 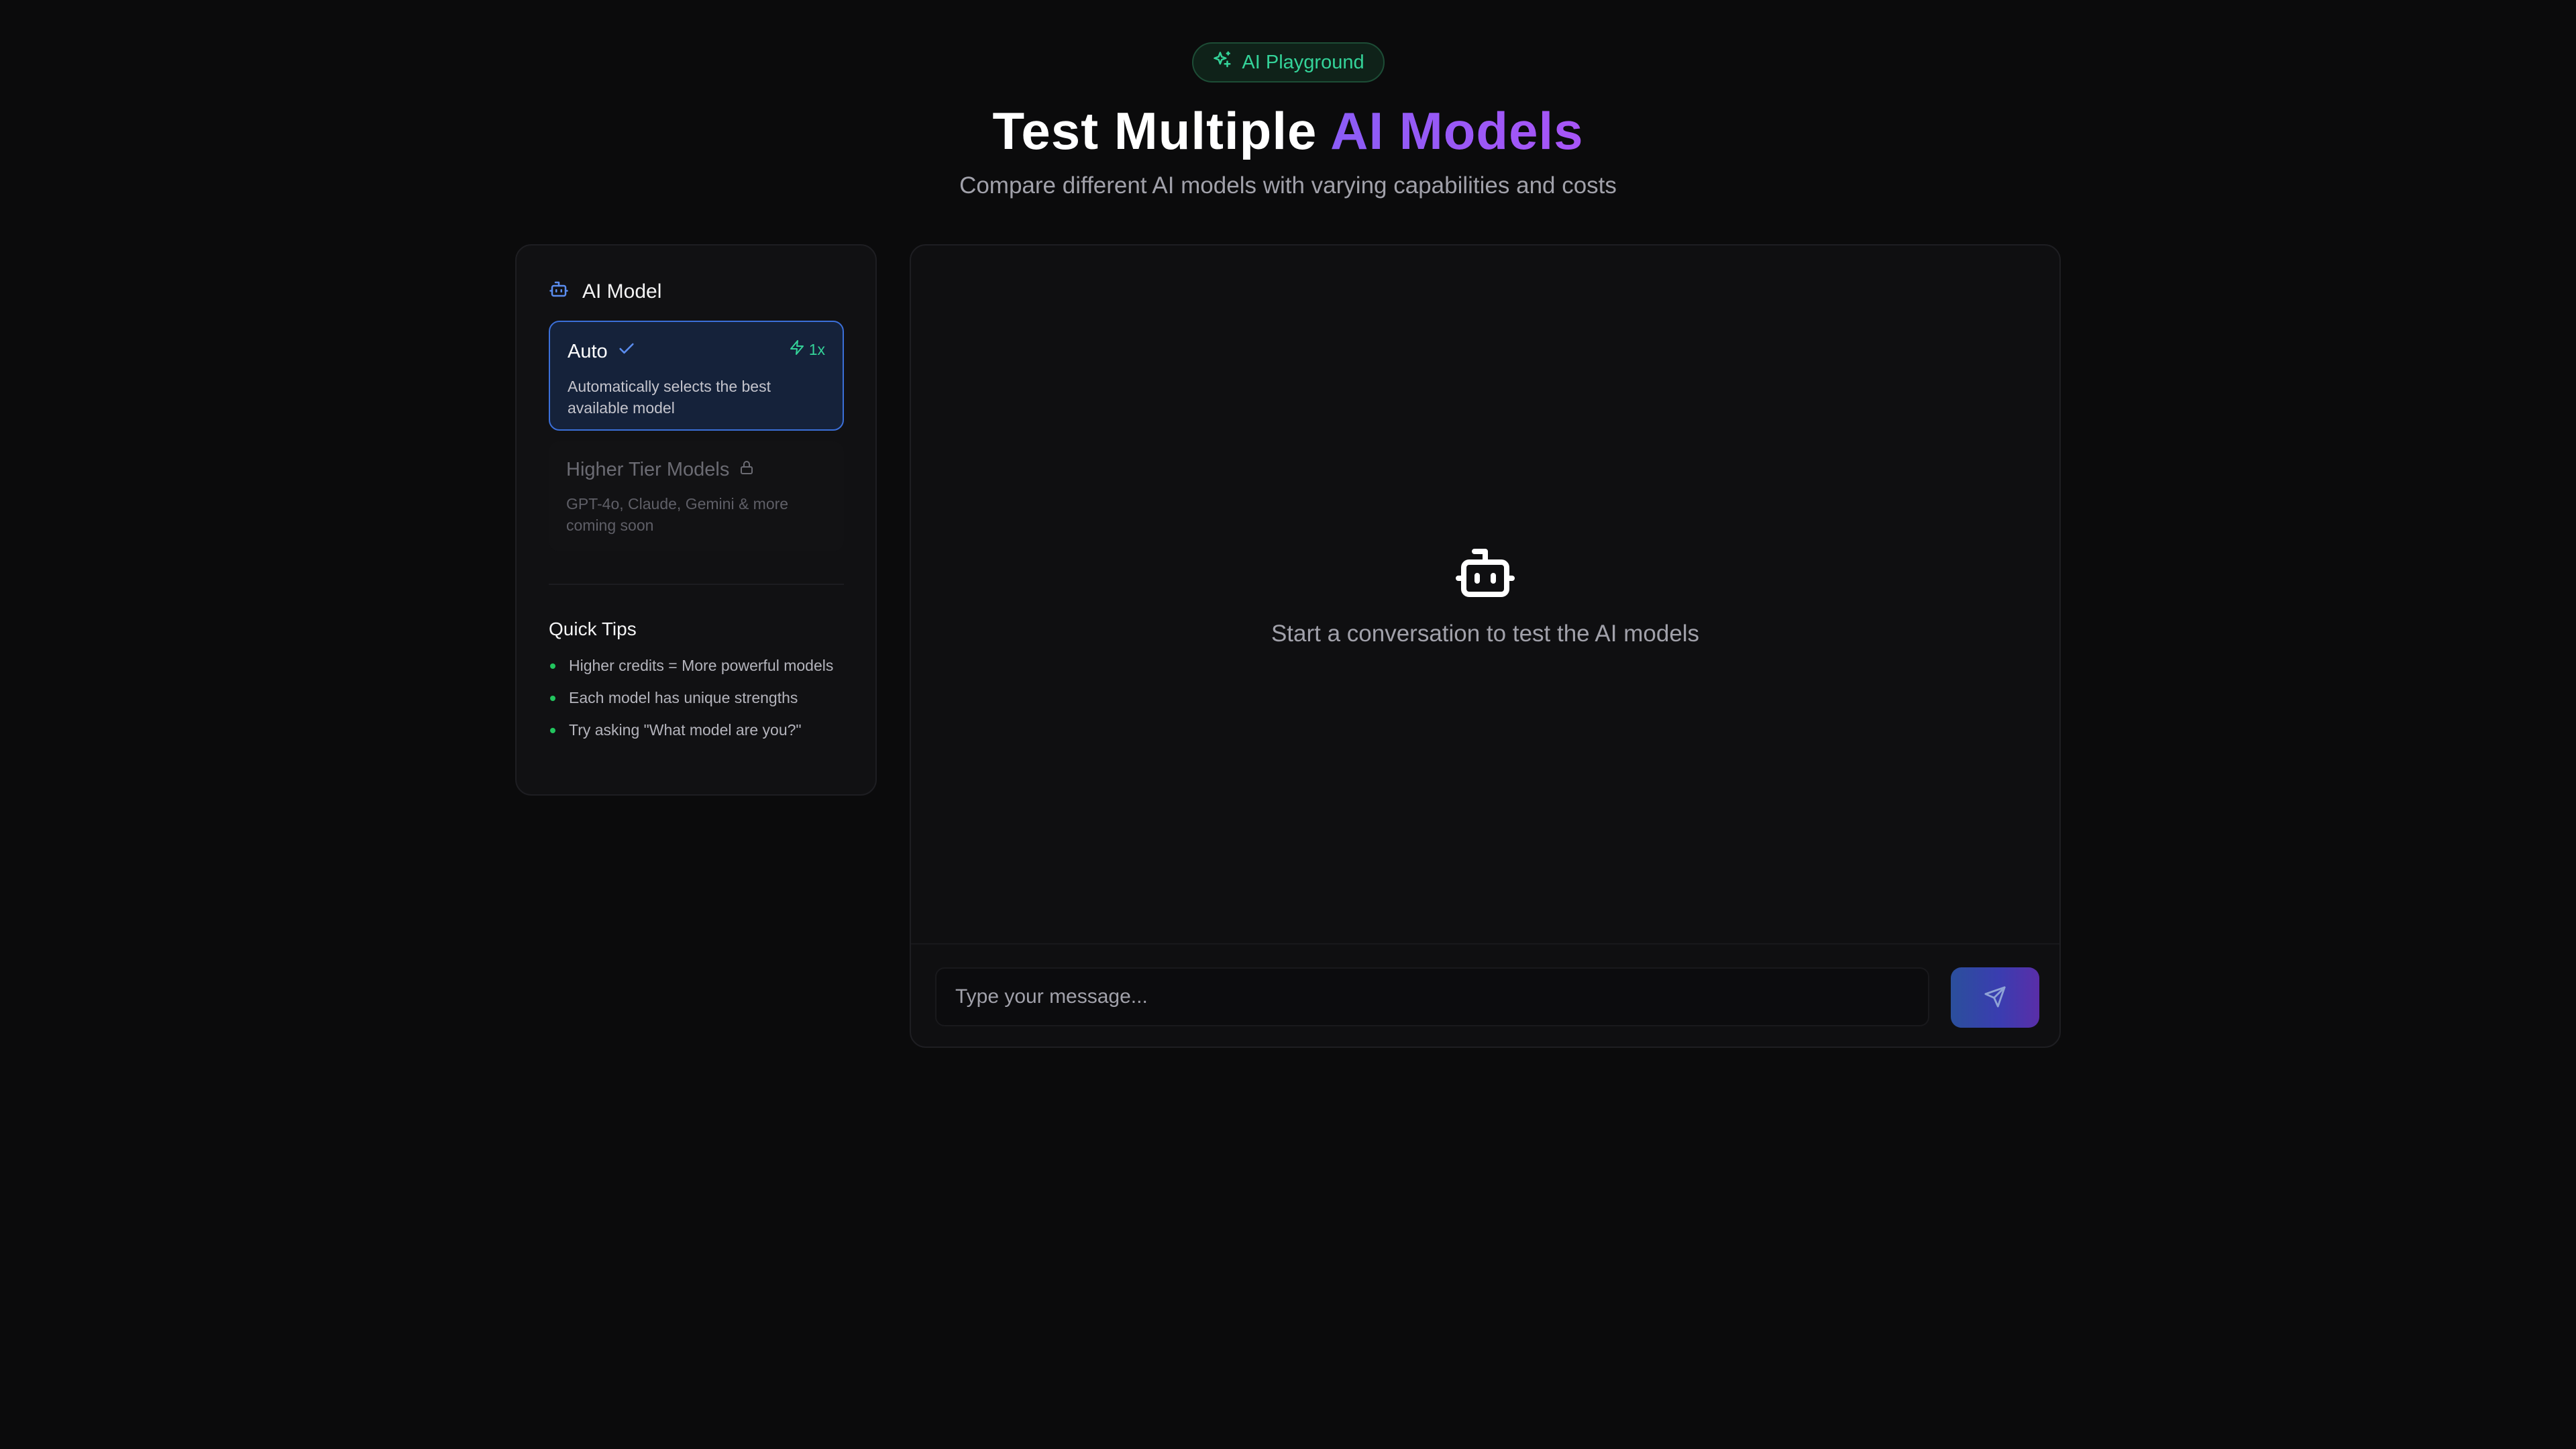 What do you see at coordinates (1222, 62) in the screenshot?
I see `sparkles-icon` at bounding box center [1222, 62].